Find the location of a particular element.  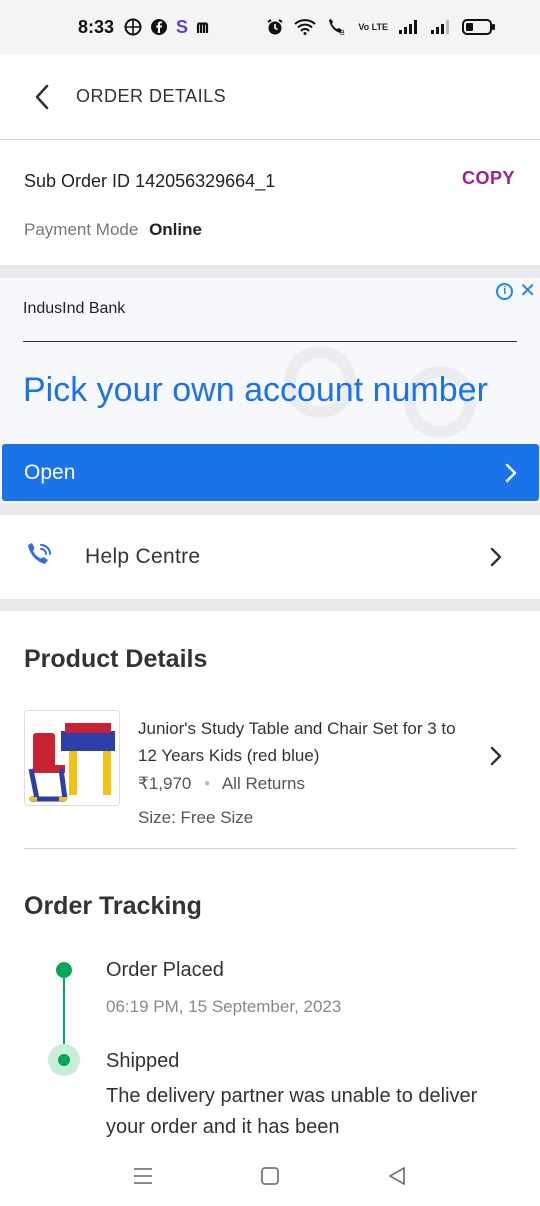

page-title: ORDER DETAILS is located at coordinates (151, 96).